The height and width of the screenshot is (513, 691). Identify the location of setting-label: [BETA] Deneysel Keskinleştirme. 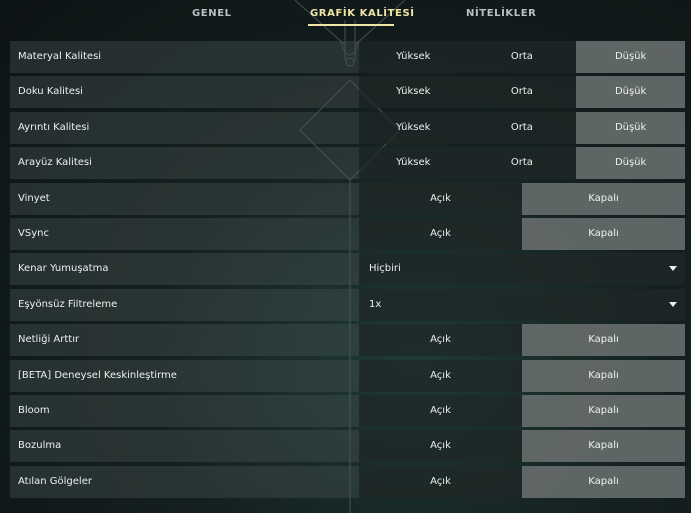
(97, 375).